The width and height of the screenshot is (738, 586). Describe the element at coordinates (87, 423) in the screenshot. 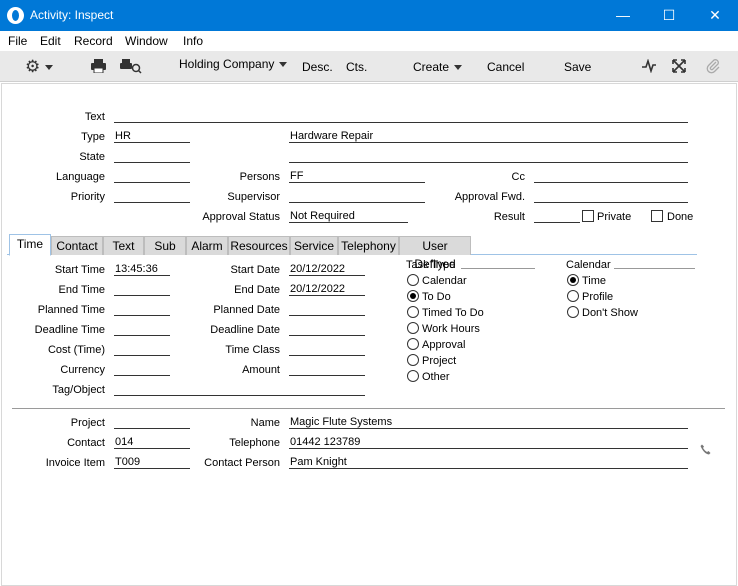

I see `project-label: Project` at that location.